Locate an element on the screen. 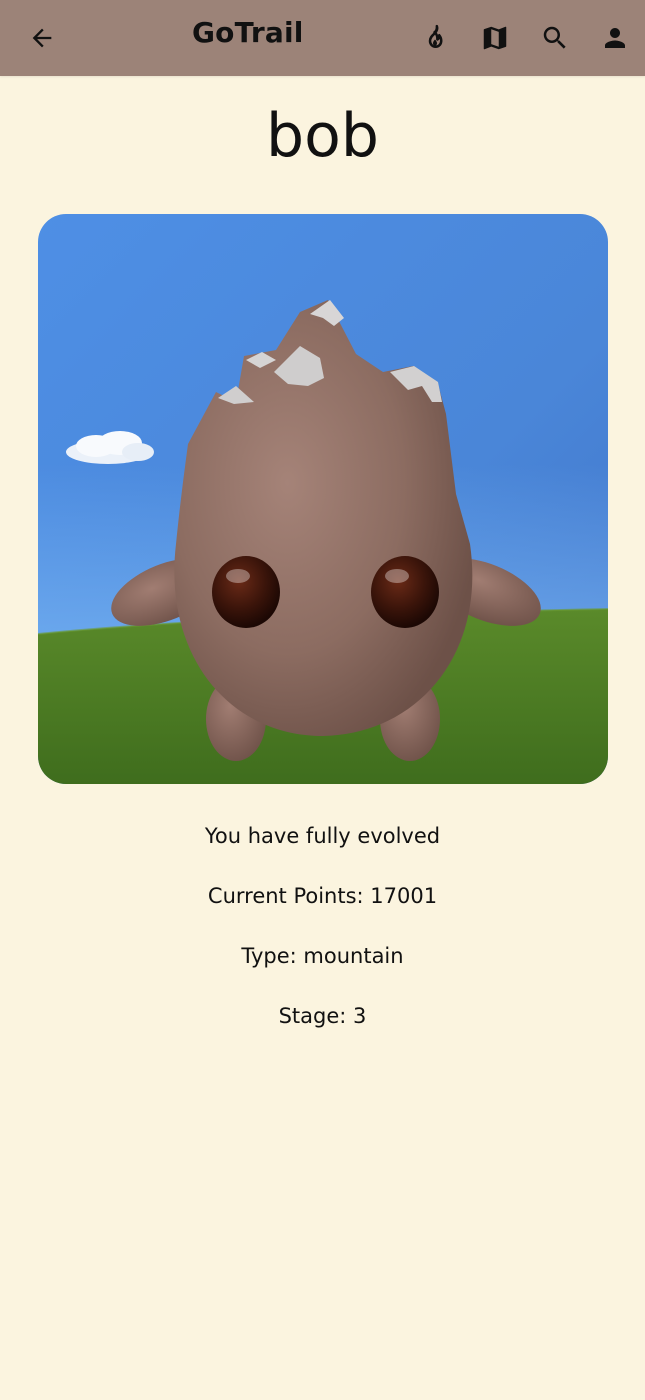  pet-stage: Stage: 3 is located at coordinates (322, 1016).